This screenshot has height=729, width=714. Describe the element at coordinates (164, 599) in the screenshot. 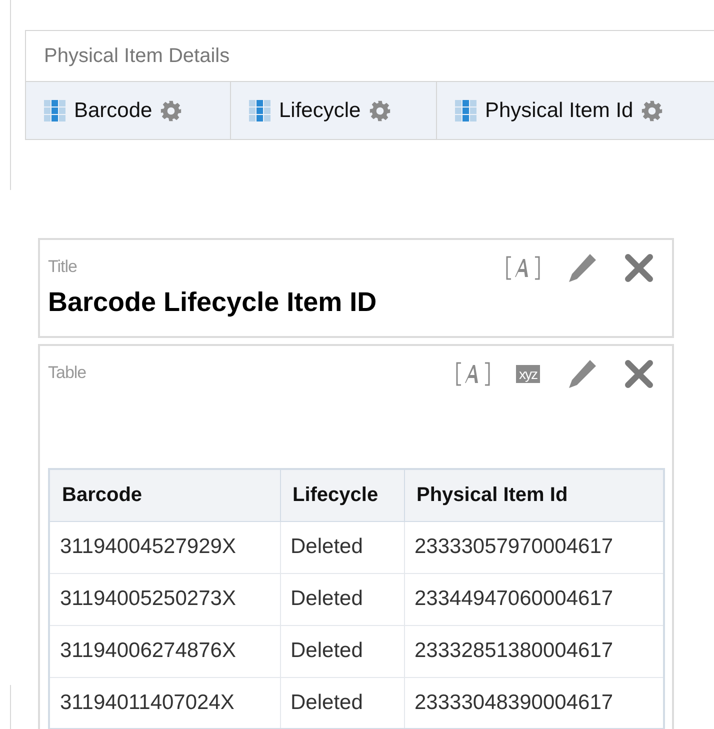

I see `table-cell: 31194005250273X` at that location.